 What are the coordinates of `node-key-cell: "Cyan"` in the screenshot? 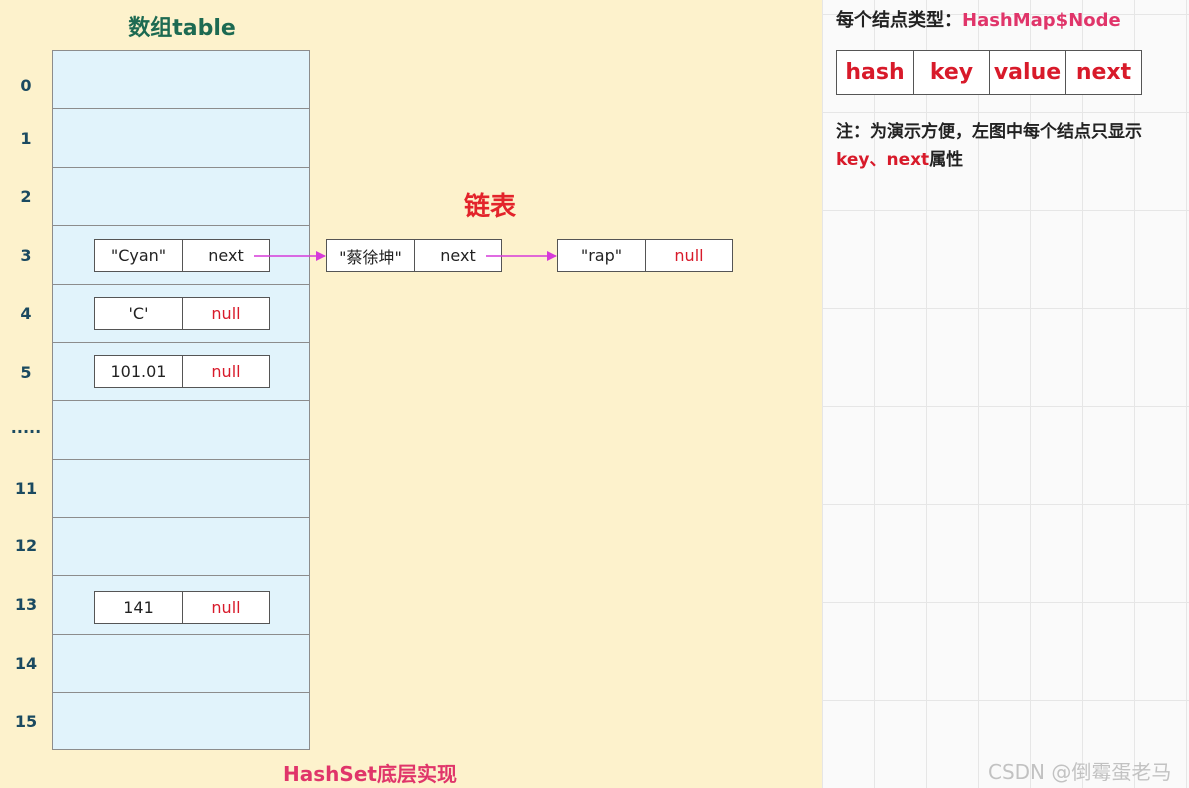 It's located at (138, 255).